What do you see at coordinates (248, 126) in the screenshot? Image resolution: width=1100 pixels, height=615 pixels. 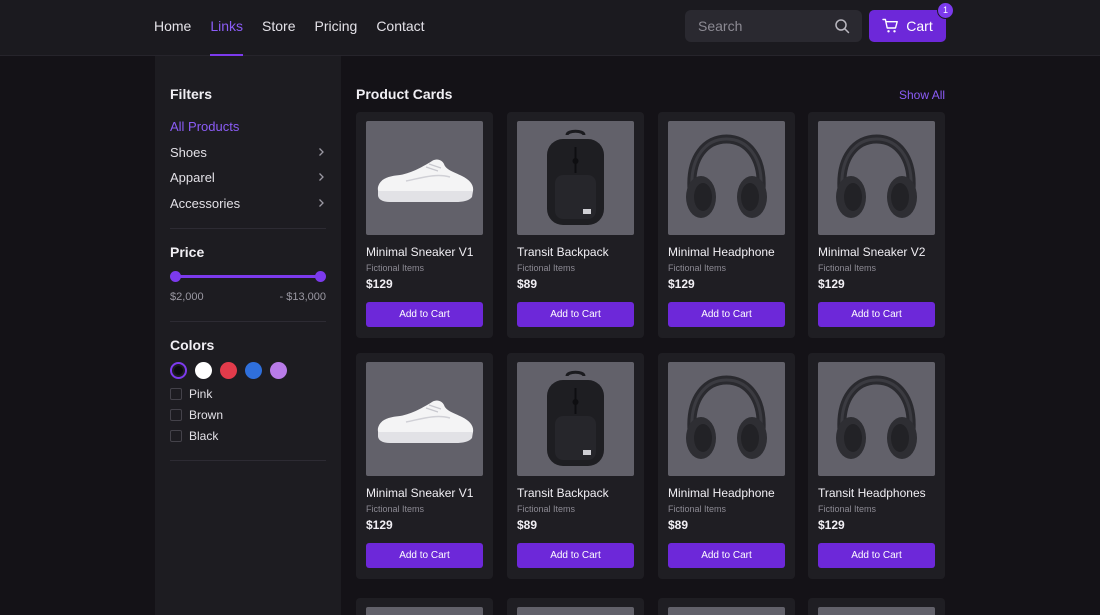 I see `category-all-products: All Products` at bounding box center [248, 126].